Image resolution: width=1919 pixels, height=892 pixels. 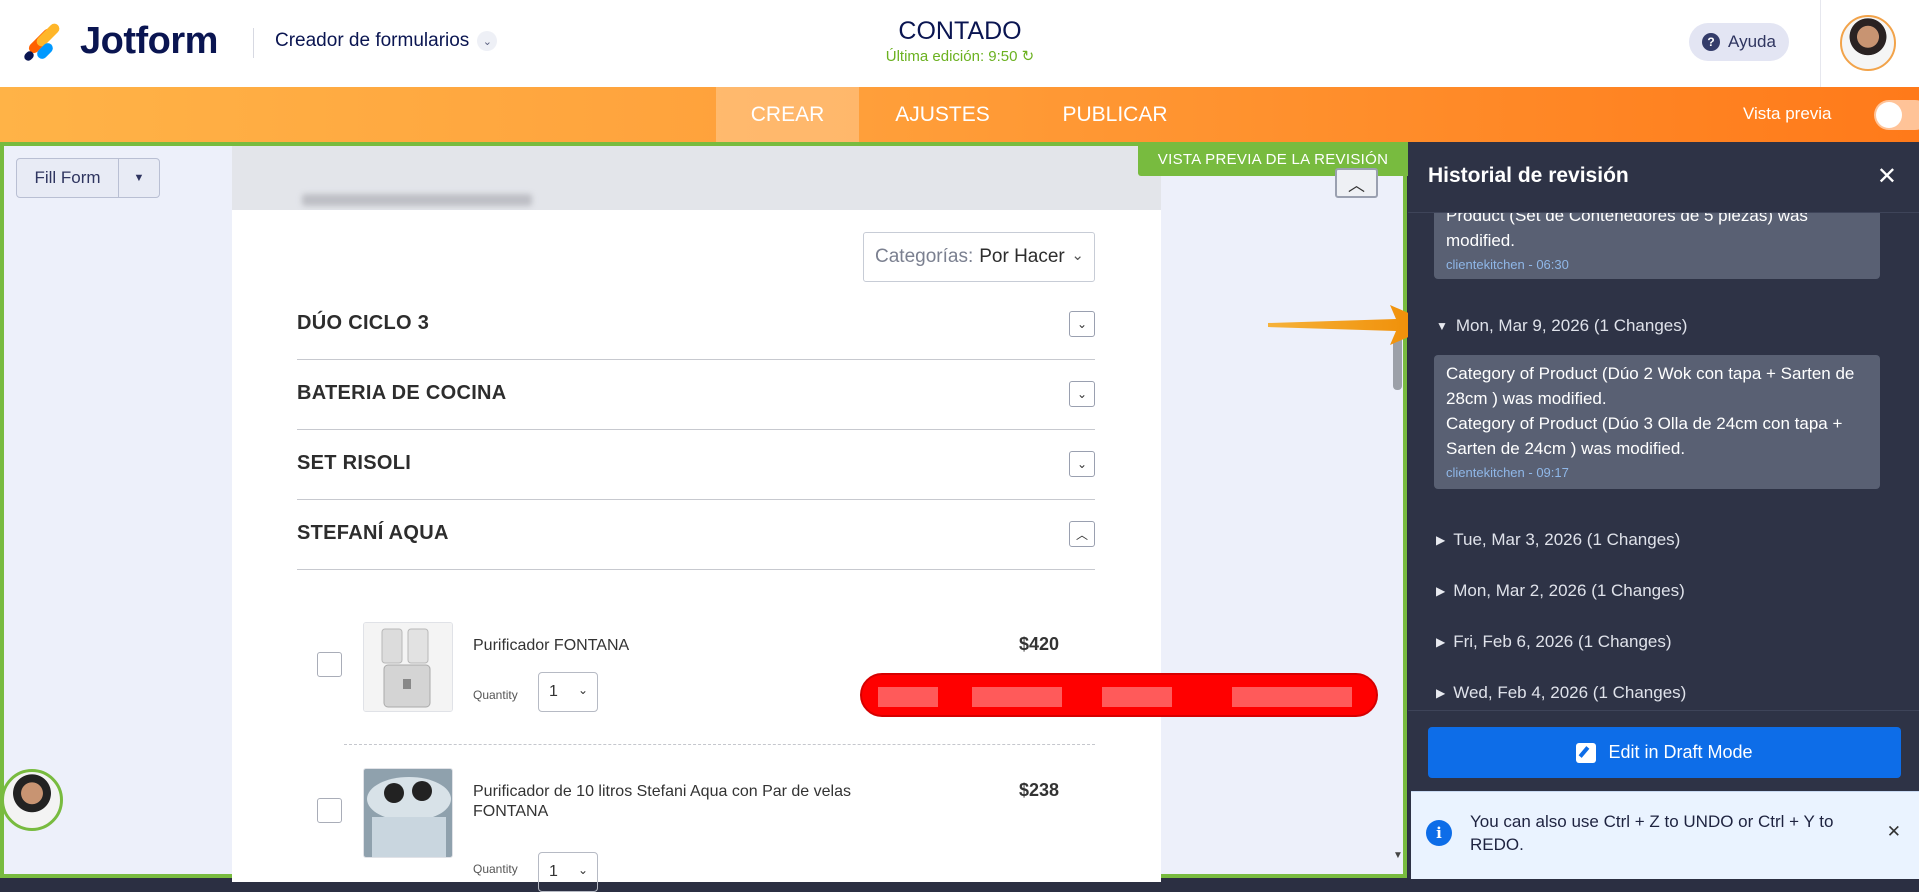 I want to click on revision-date-expanded: ▼ Mon, Mar 9, 2026 (1 Changes), so click(x=1561, y=326).